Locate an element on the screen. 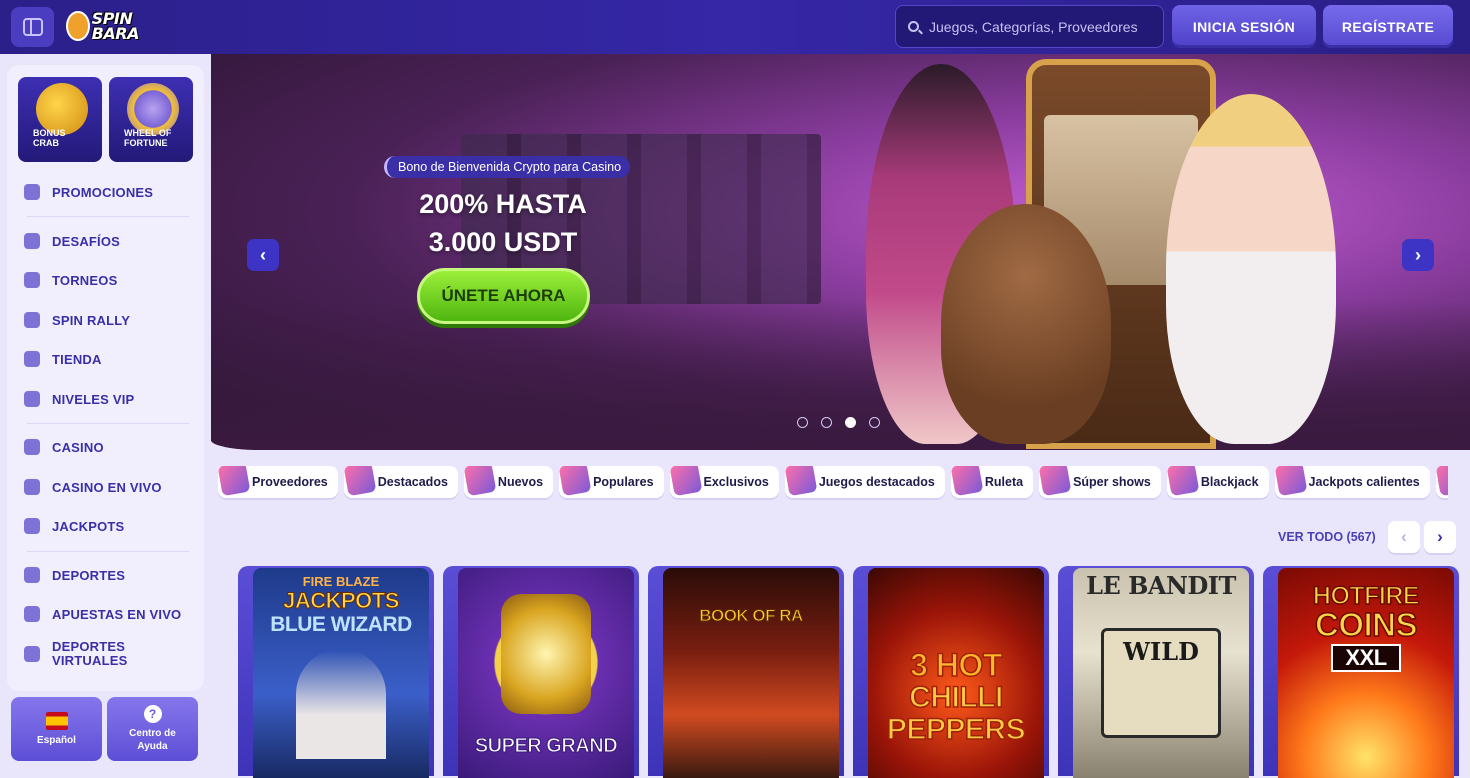 Image resolution: width=1470 pixels, height=778 pixels. cards-icon is located at coordinates (1183, 481).